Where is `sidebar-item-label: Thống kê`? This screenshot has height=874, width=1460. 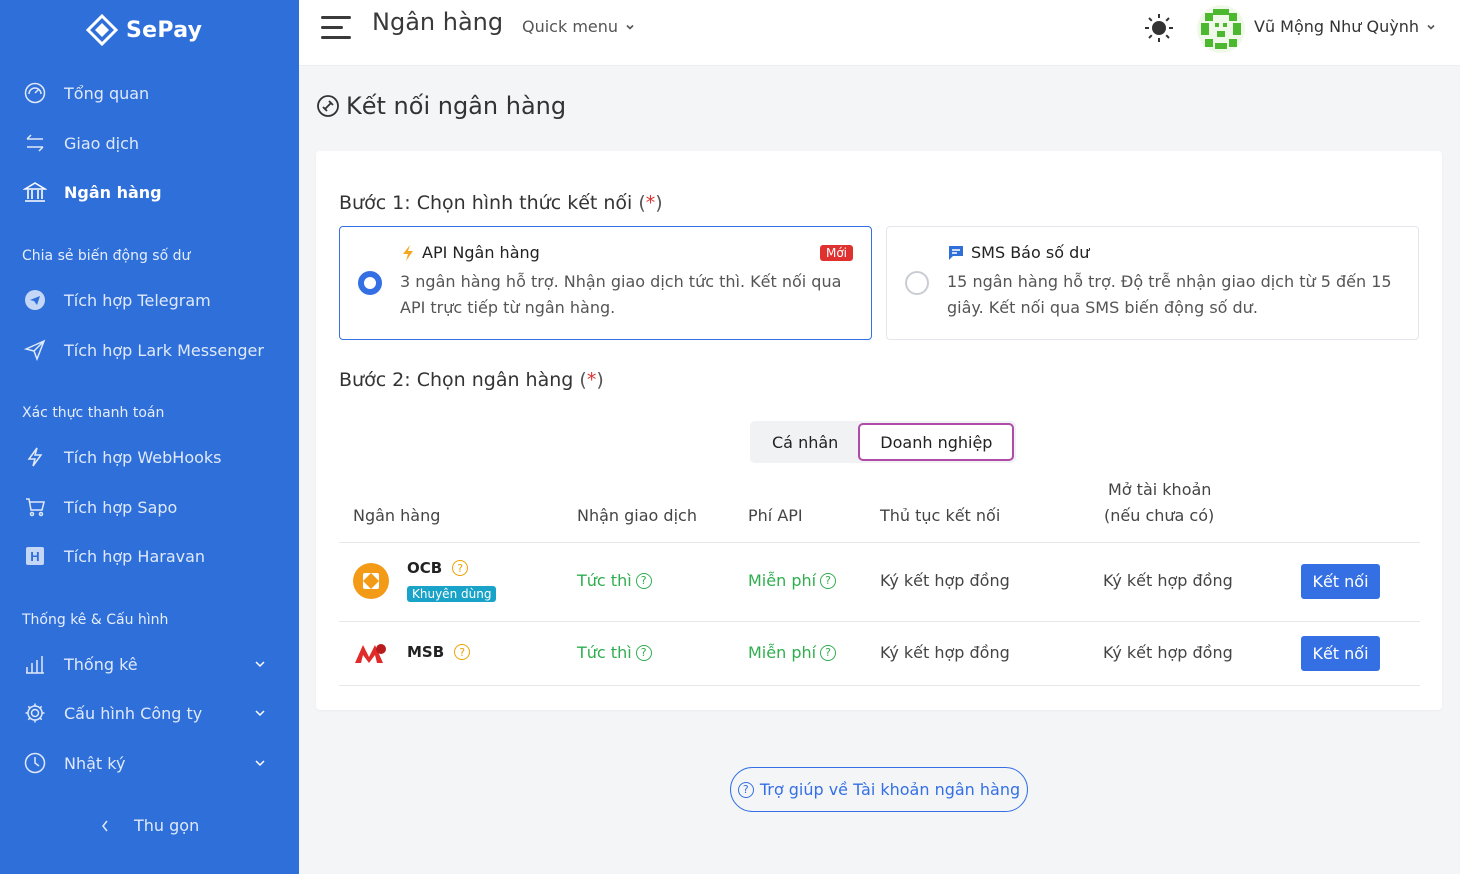 sidebar-item-label: Thống kê is located at coordinates (101, 664).